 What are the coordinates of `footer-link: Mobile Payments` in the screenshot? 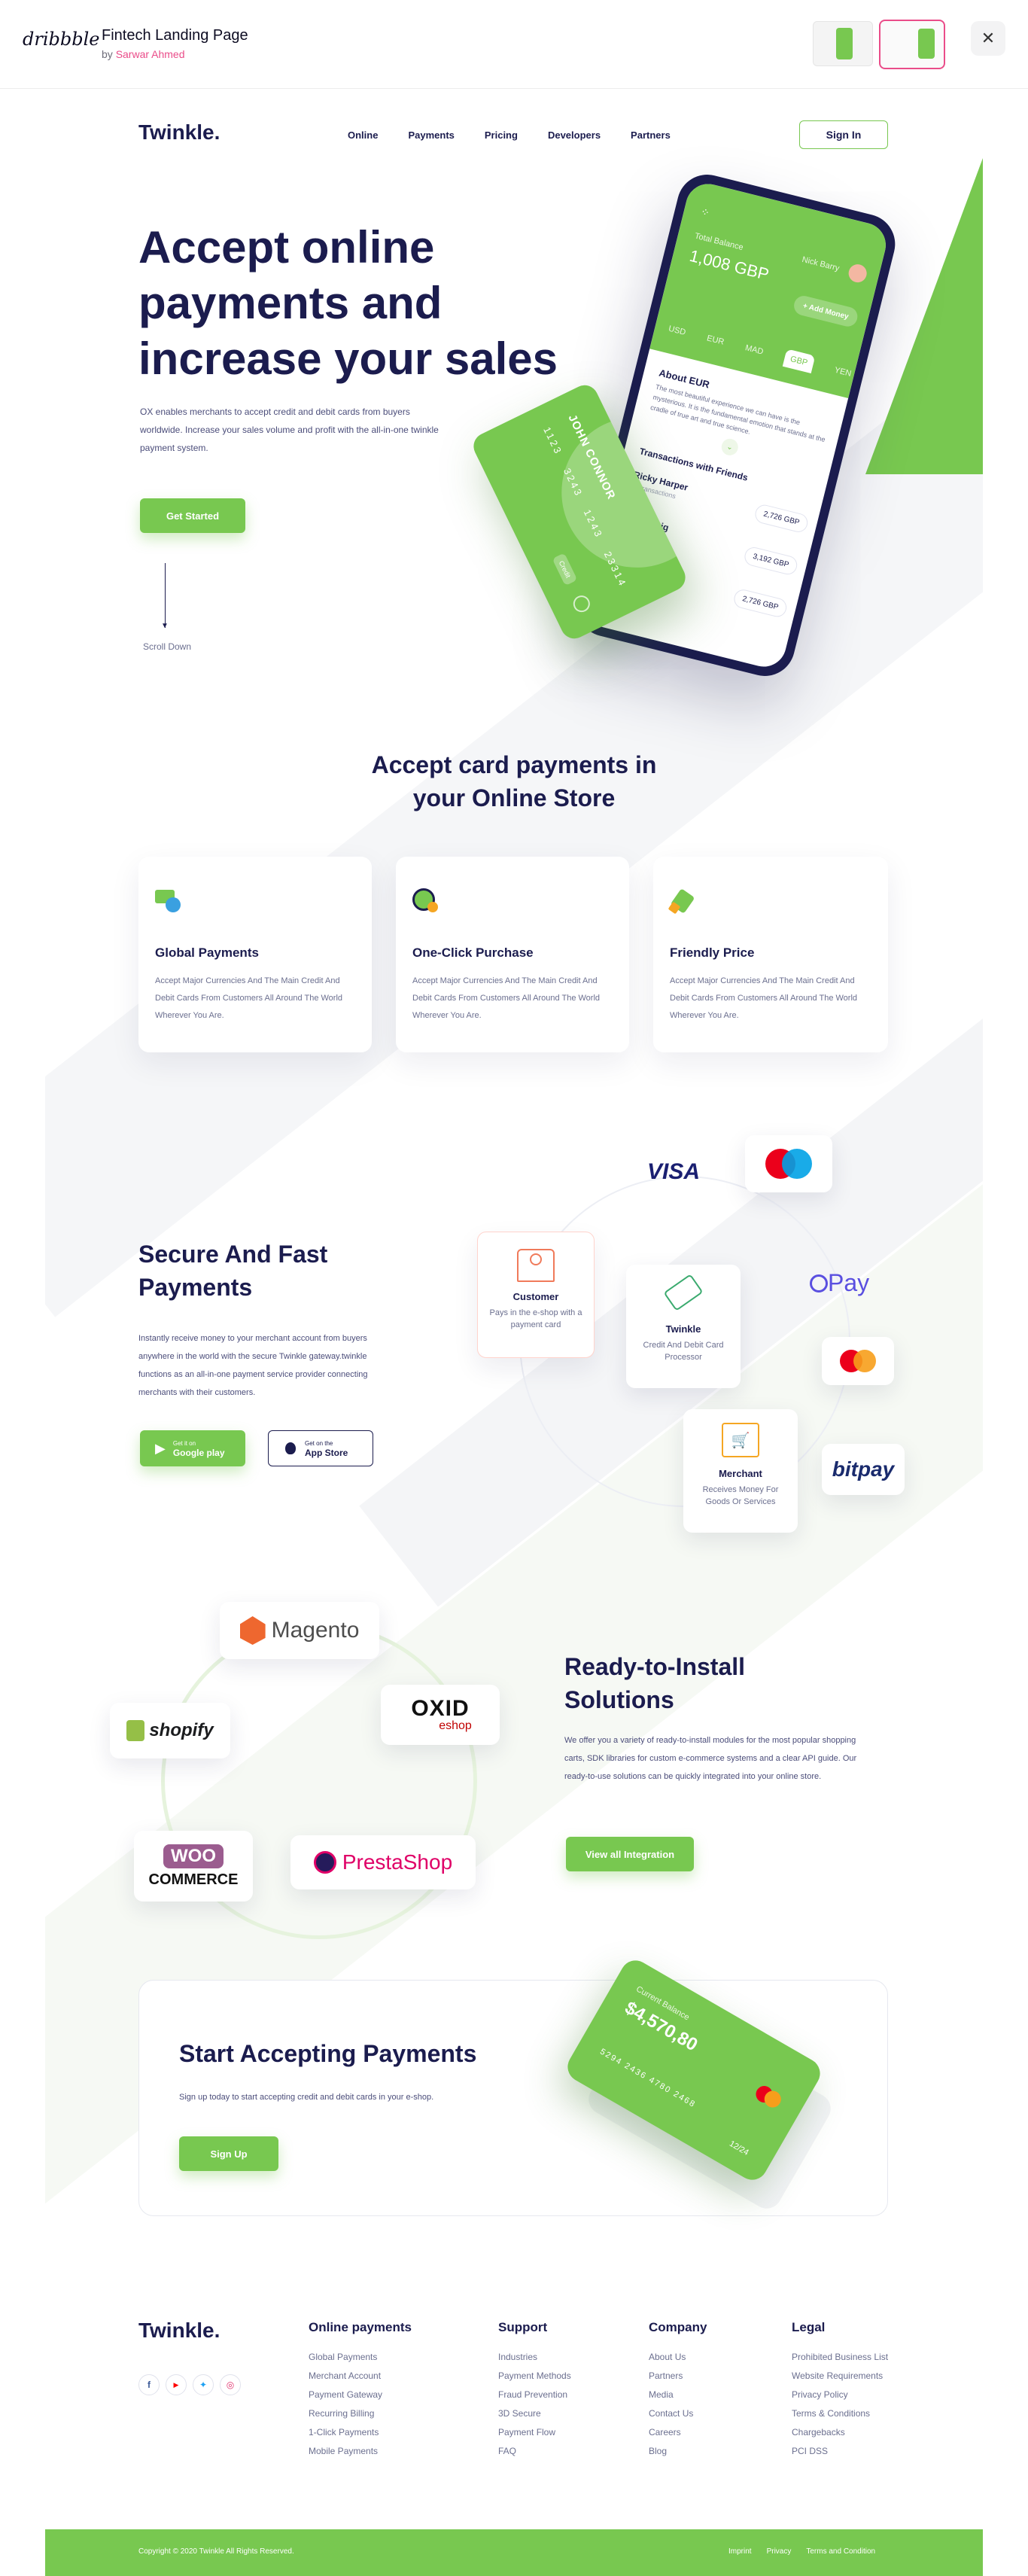 It's located at (360, 2451).